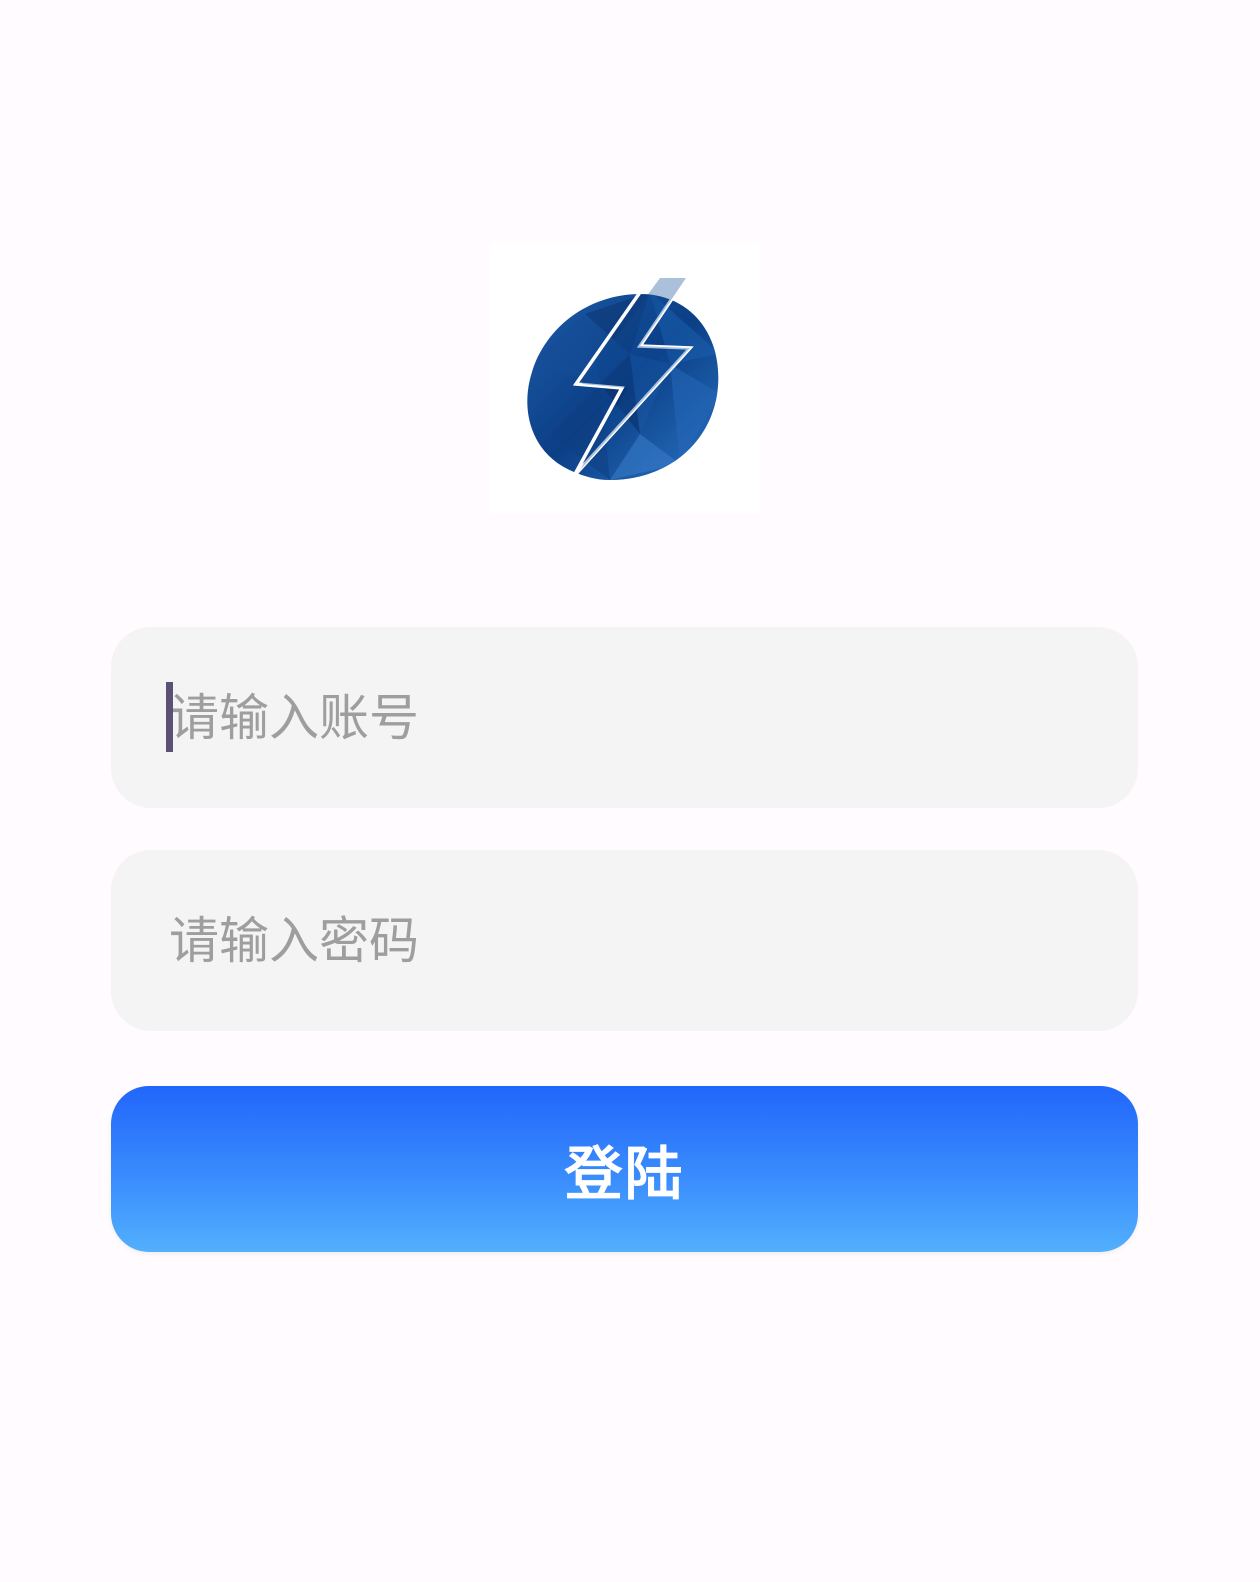  I want to click on login-button: 登陆, so click(624, 1169).